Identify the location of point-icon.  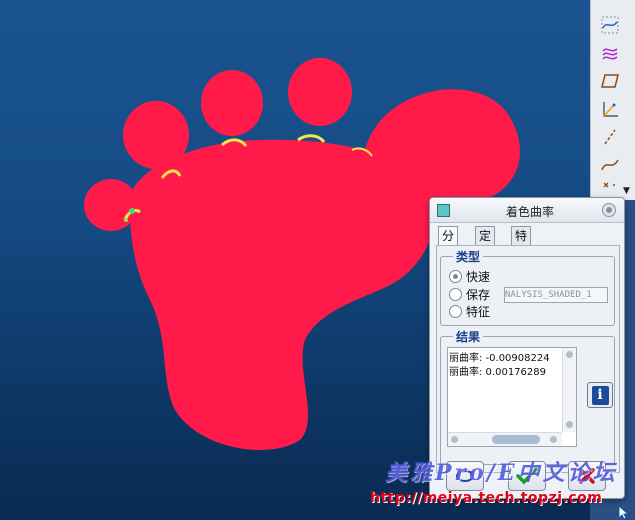
(610, 187).